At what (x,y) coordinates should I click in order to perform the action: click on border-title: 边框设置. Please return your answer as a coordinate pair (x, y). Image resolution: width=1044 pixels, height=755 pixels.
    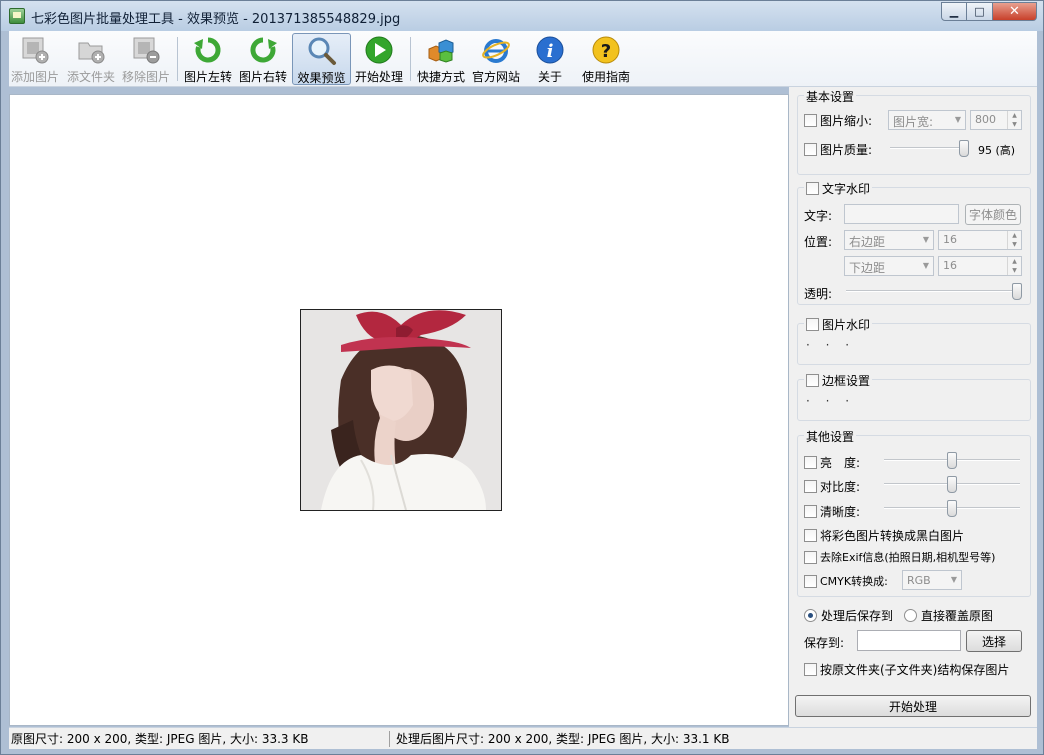
    Looking at the image, I should click on (846, 381).